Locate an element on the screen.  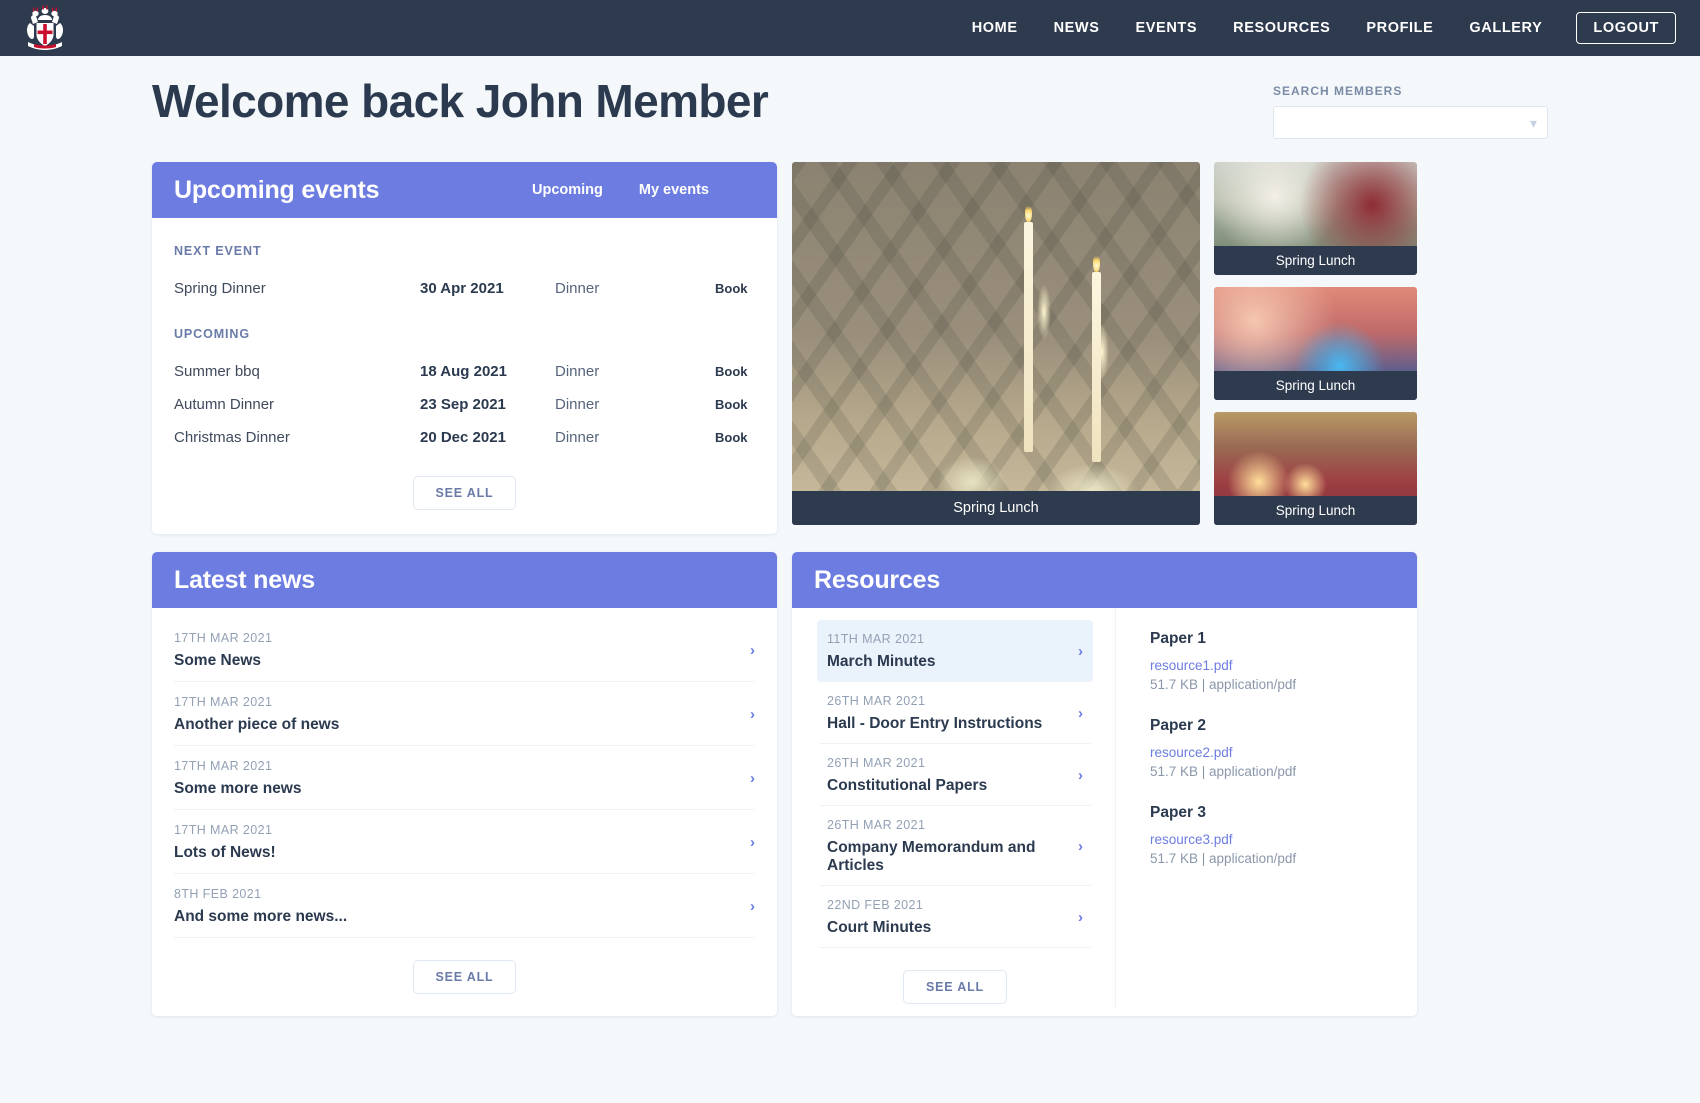
tab-upcoming: Upcoming is located at coordinates (567, 190).